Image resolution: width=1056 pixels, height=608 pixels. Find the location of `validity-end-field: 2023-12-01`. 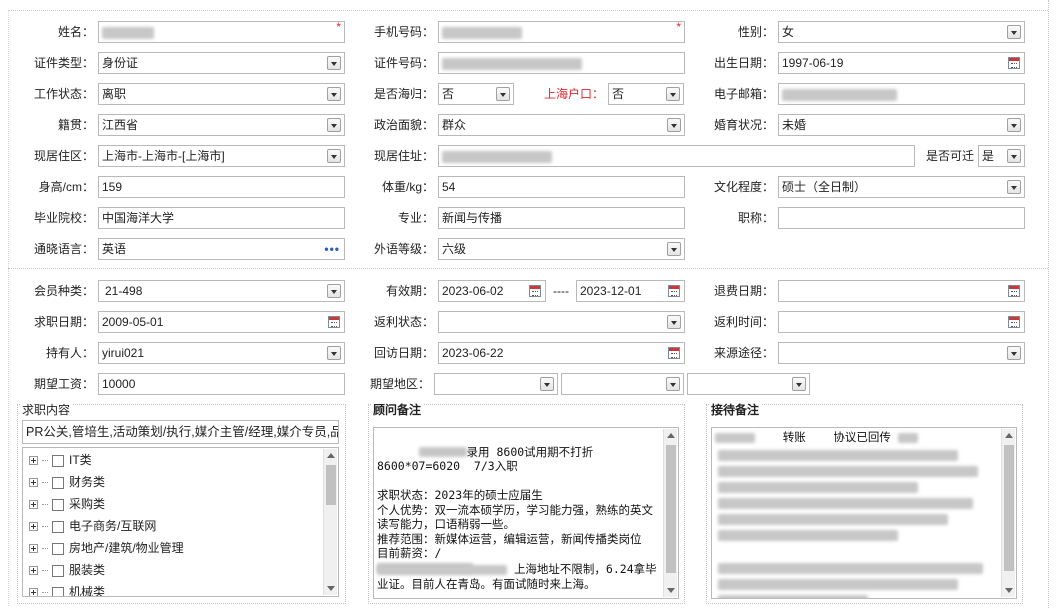

validity-end-field: 2023-12-01 is located at coordinates (630, 291).